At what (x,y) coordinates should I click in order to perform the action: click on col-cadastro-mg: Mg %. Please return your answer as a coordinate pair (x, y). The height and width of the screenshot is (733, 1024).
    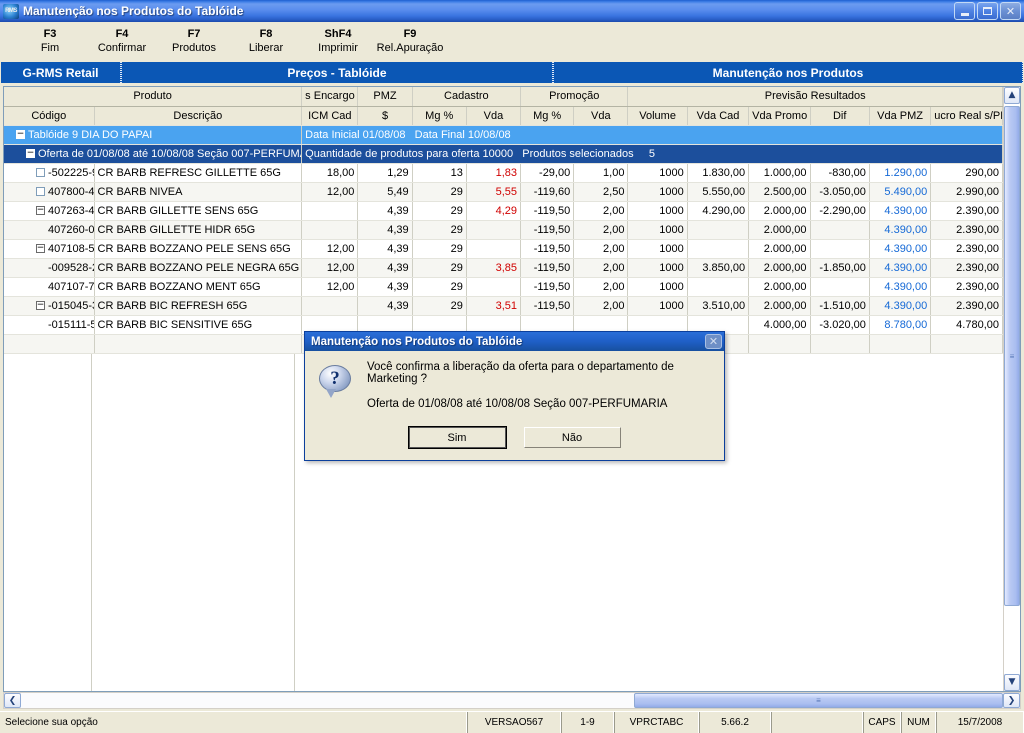
    Looking at the image, I should click on (439, 116).